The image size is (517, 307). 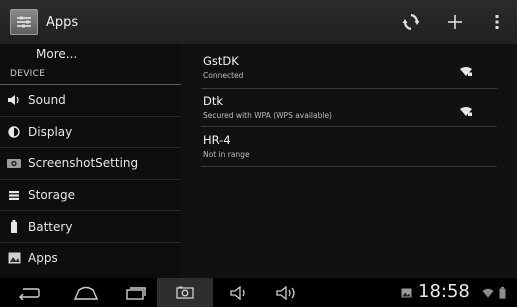 What do you see at coordinates (258, 22) in the screenshot?
I see `action-bar: Apps` at bounding box center [258, 22].